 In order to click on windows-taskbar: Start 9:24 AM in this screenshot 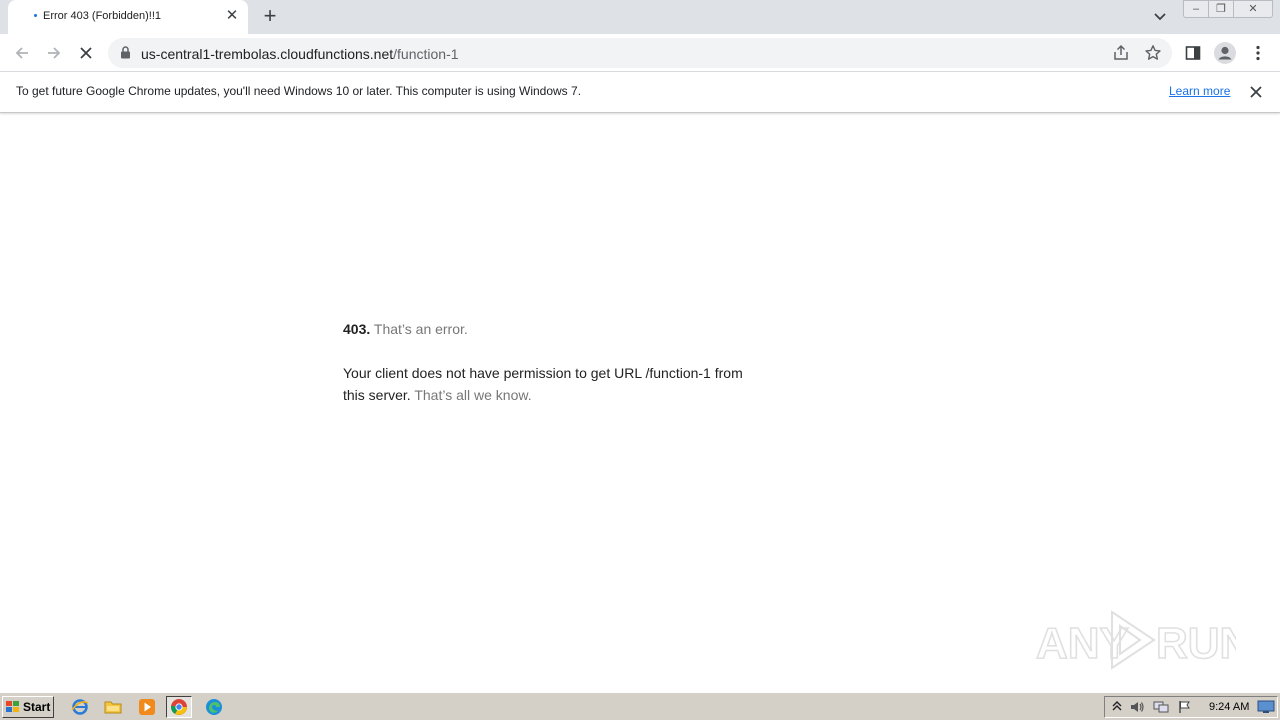, I will do `click(640, 706)`.